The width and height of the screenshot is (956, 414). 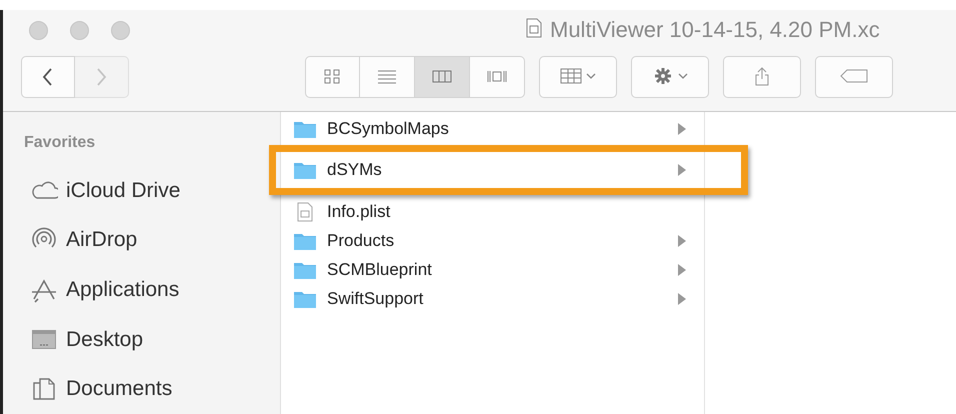 I want to click on icon-grid-icon, so click(x=332, y=76).